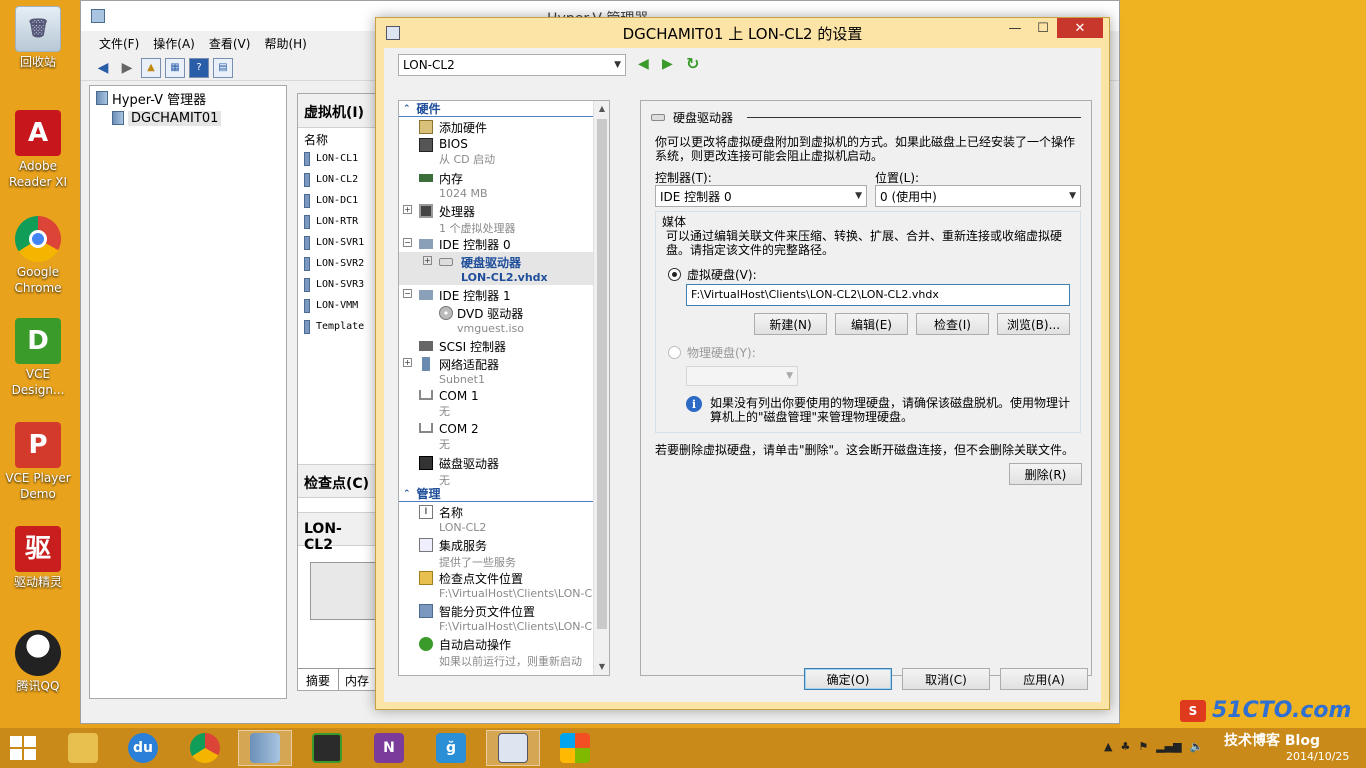 The width and height of the screenshot is (1366, 768). Describe the element at coordinates (265, 748) in the screenshot. I see `taskbar-hyperv-manager` at that location.